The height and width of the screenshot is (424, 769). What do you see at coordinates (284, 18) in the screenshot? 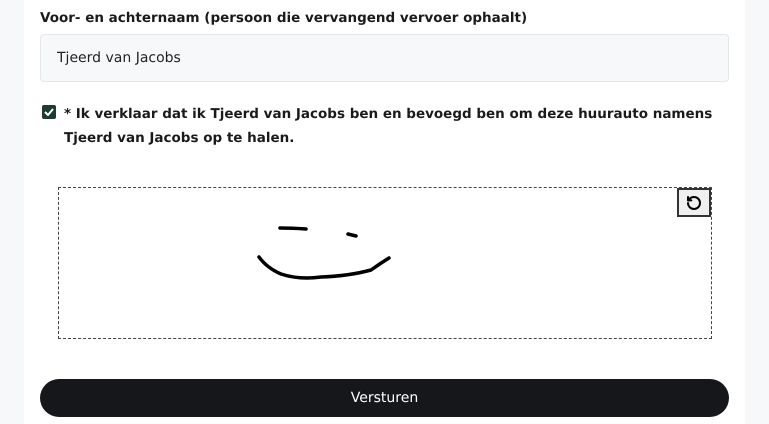
I see `field-label: Voor- en achternaam (persoon die vervangend vervoer ophaalt)` at bounding box center [284, 18].